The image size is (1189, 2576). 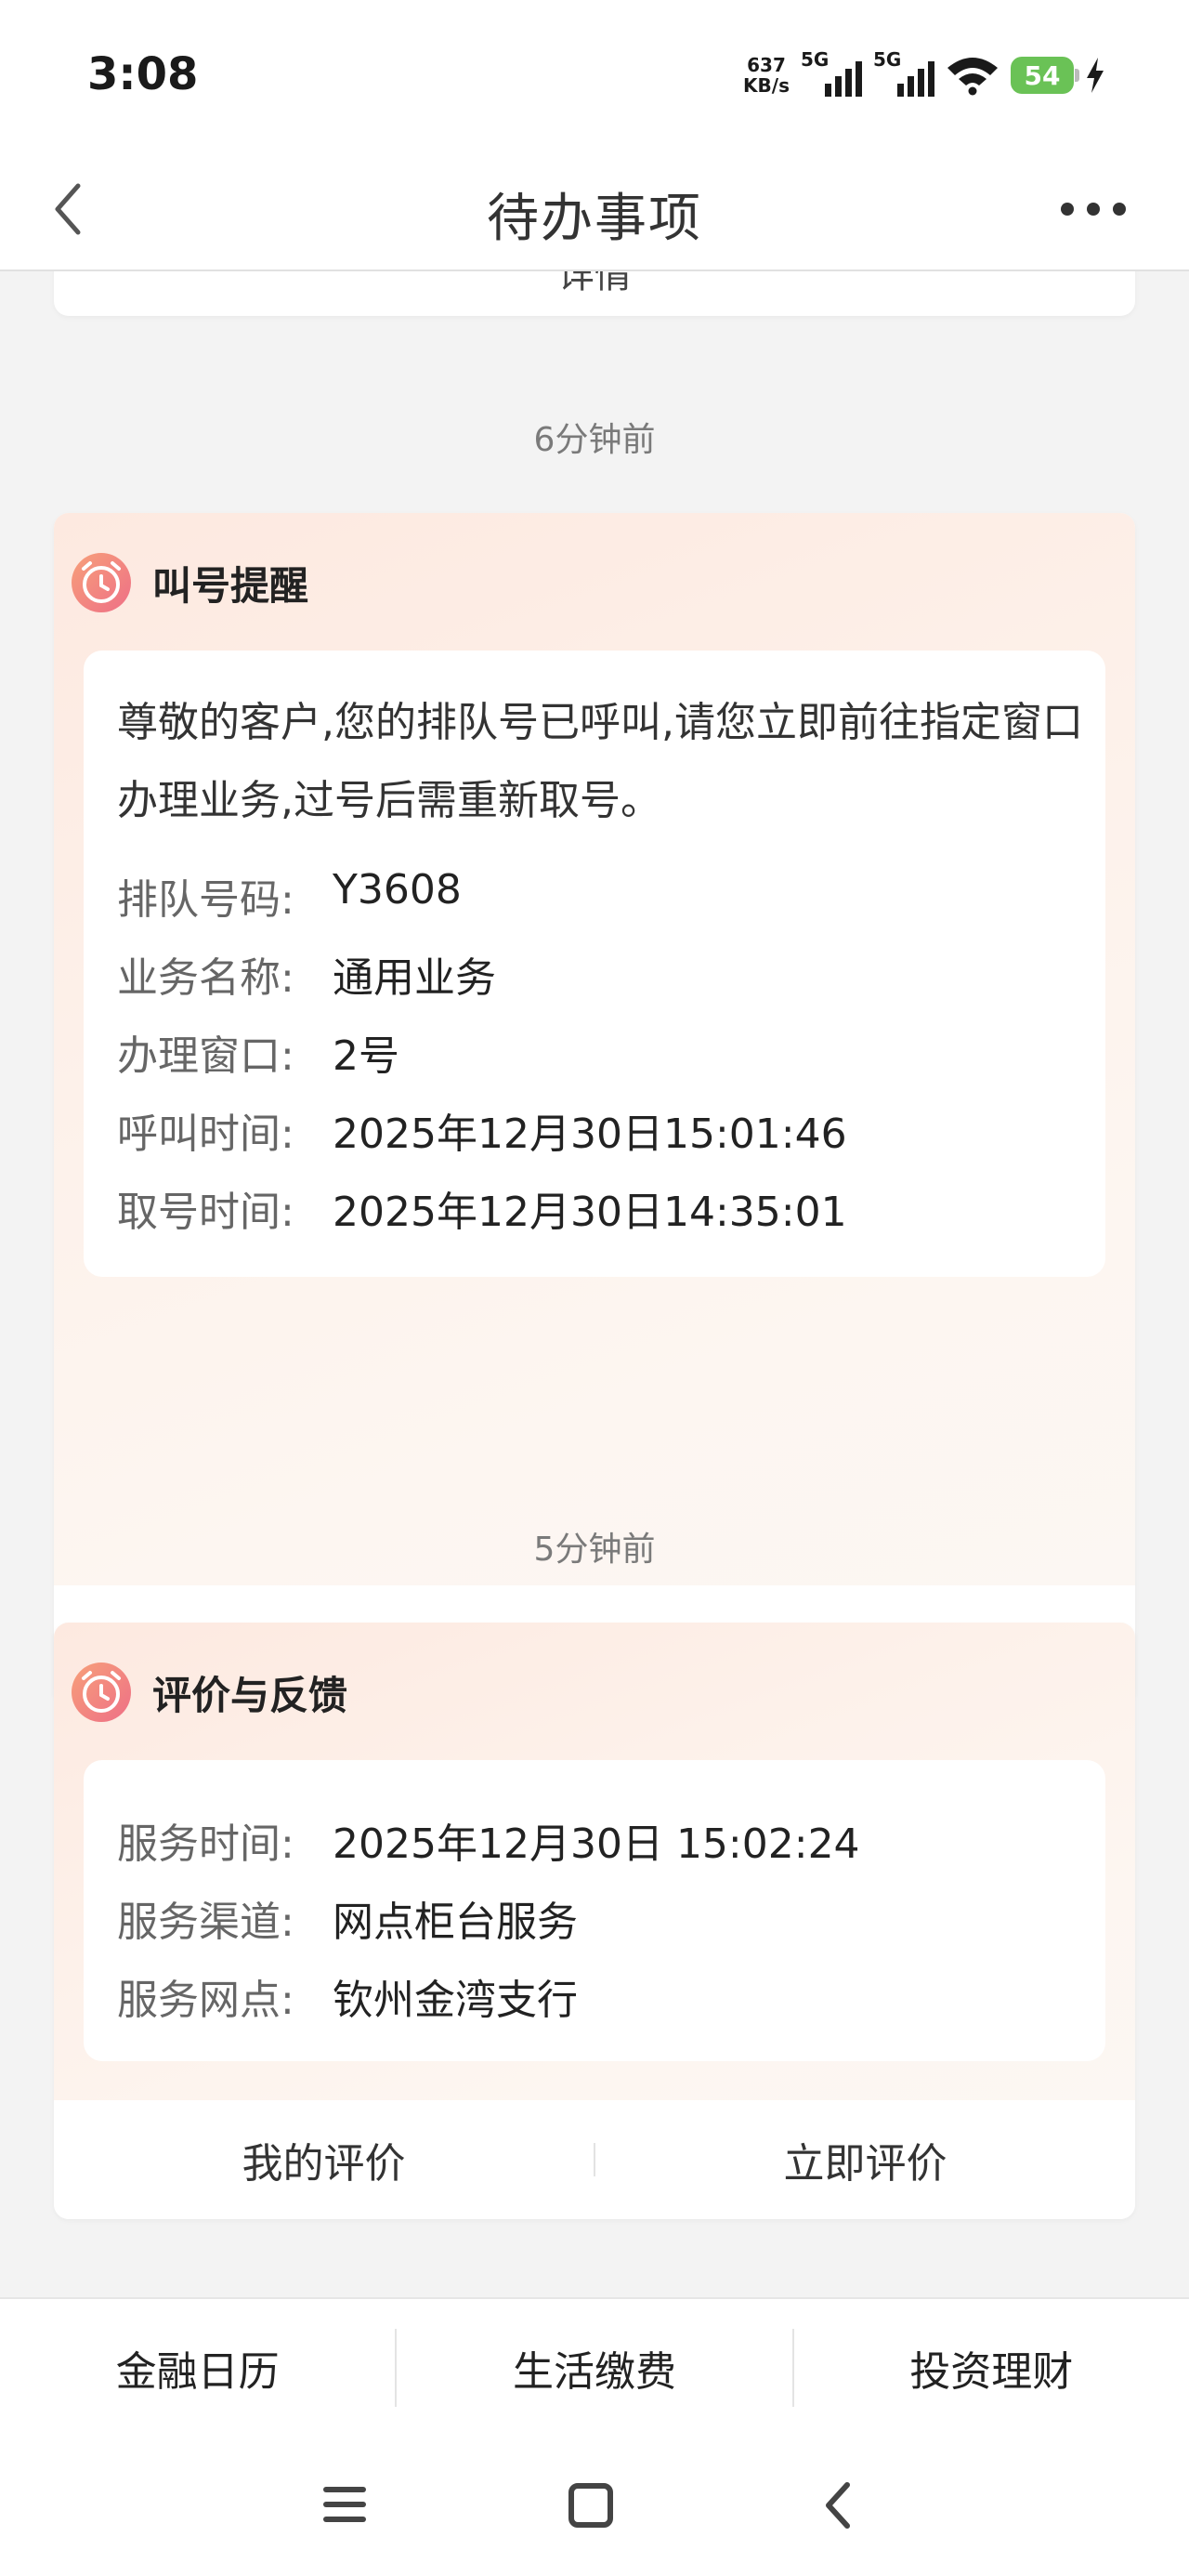 I want to click on network-speed: 637 KB/s, so click(x=766, y=75).